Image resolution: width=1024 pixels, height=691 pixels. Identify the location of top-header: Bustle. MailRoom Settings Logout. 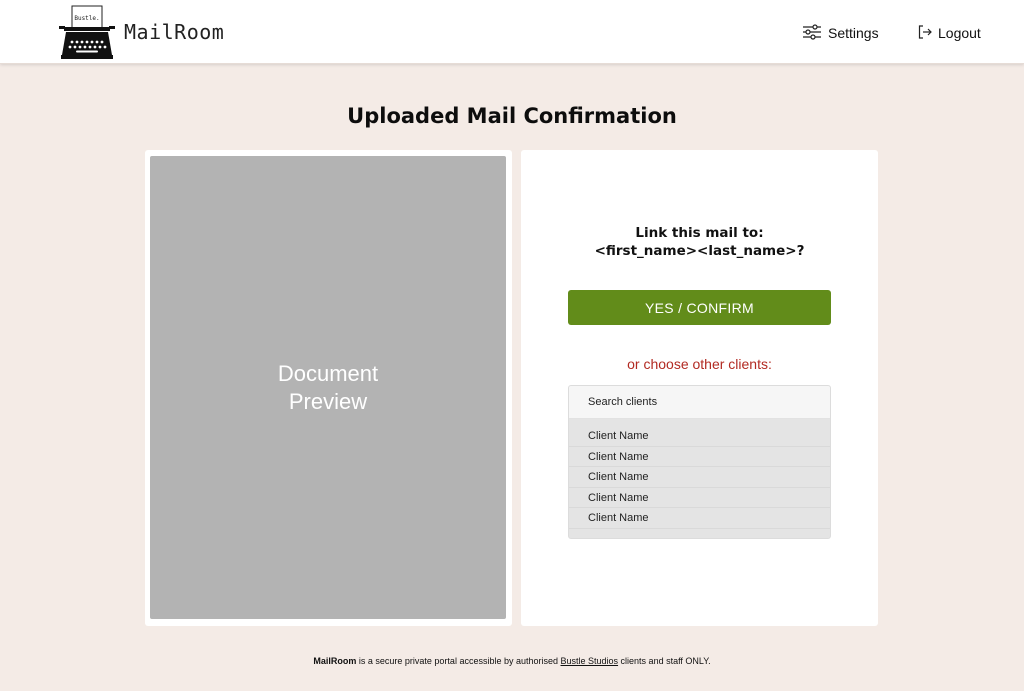
(512, 32).